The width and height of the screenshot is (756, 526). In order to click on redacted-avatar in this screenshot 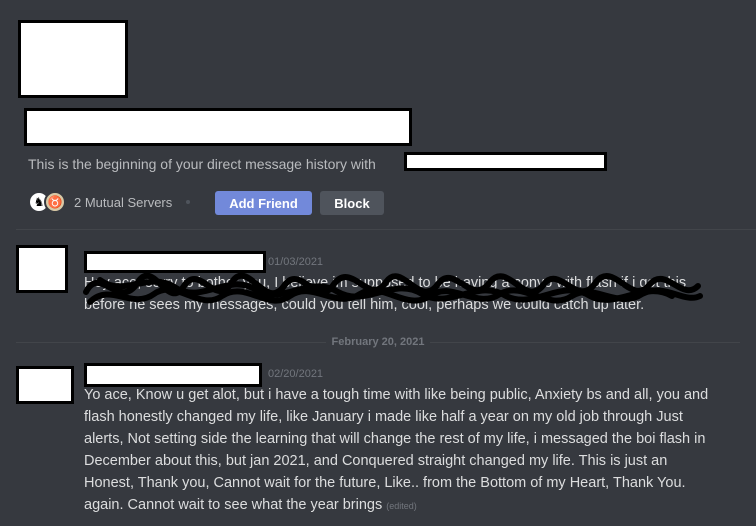, I will do `click(73, 59)`.